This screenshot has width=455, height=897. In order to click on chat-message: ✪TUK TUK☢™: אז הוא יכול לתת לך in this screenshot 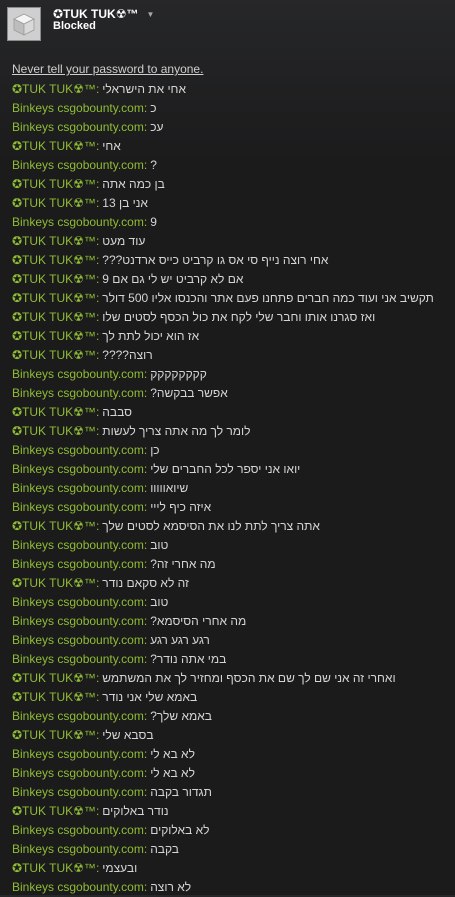, I will do `click(232, 336)`.